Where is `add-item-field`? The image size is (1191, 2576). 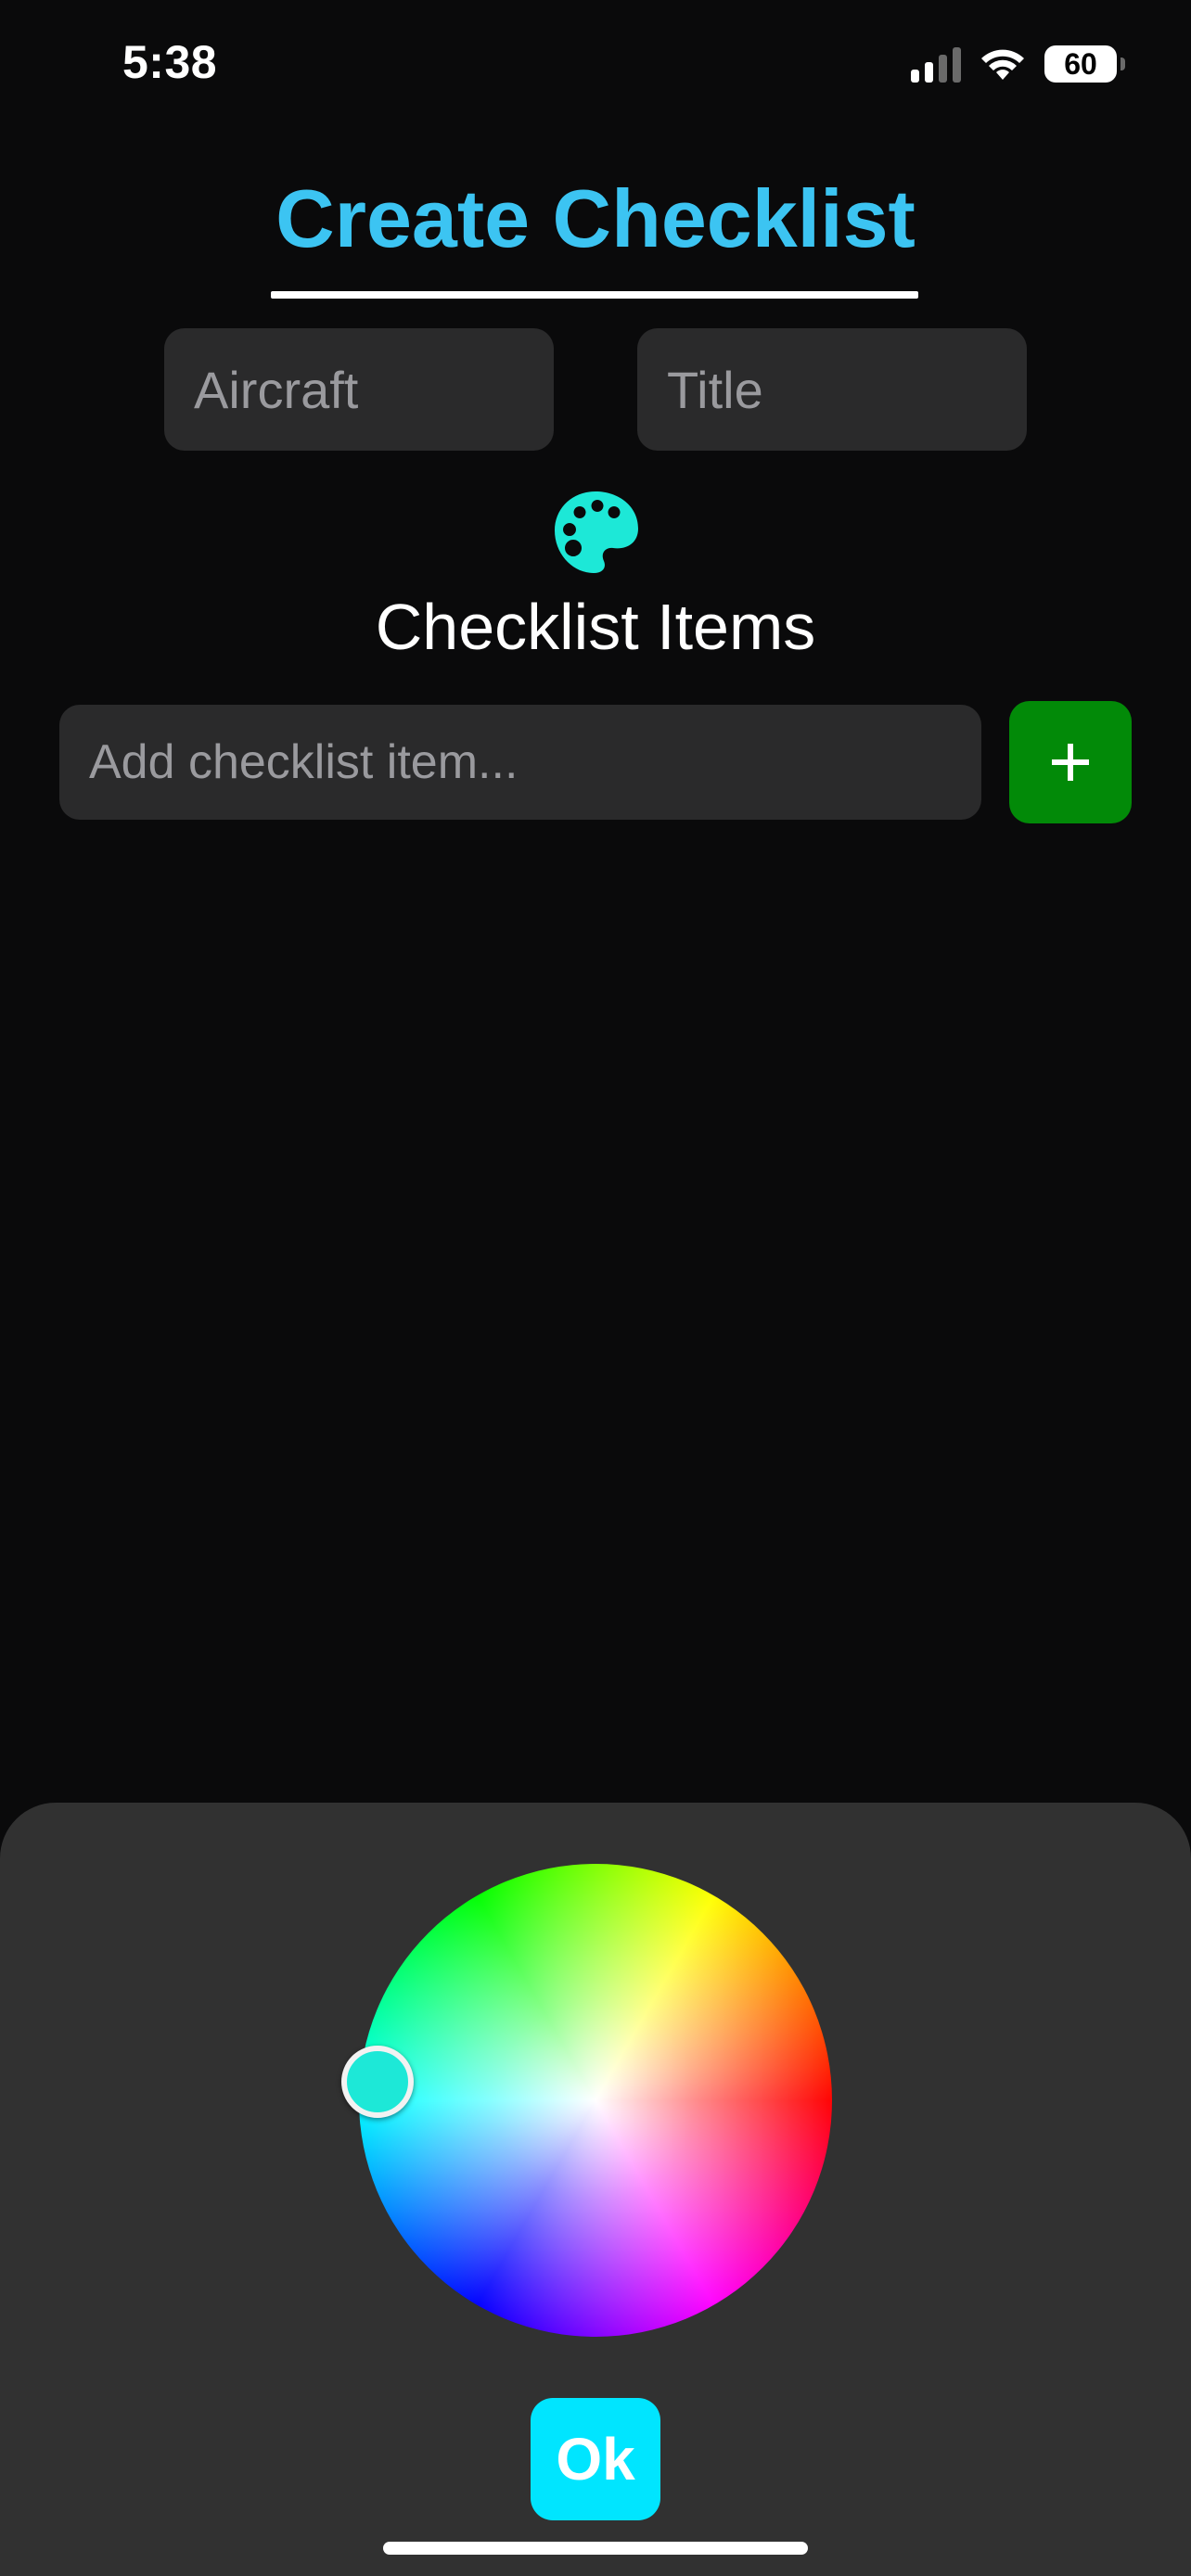
add-item-field is located at coordinates (520, 762).